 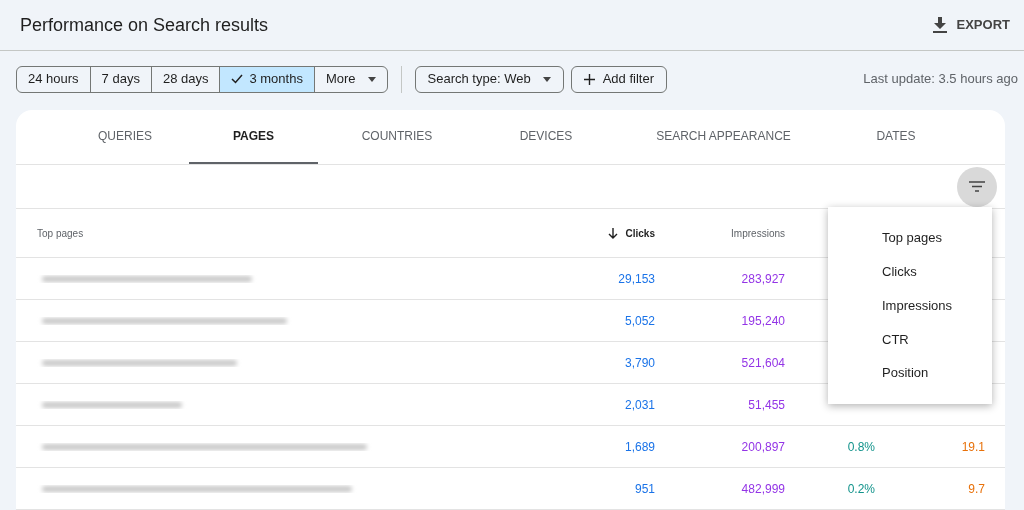 What do you see at coordinates (720, 233) in the screenshot?
I see `column-header: Impressions` at bounding box center [720, 233].